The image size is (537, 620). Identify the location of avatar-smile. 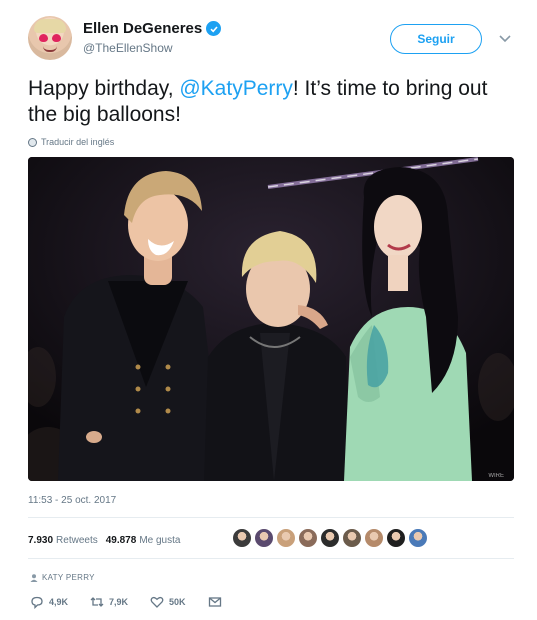
(50, 49).